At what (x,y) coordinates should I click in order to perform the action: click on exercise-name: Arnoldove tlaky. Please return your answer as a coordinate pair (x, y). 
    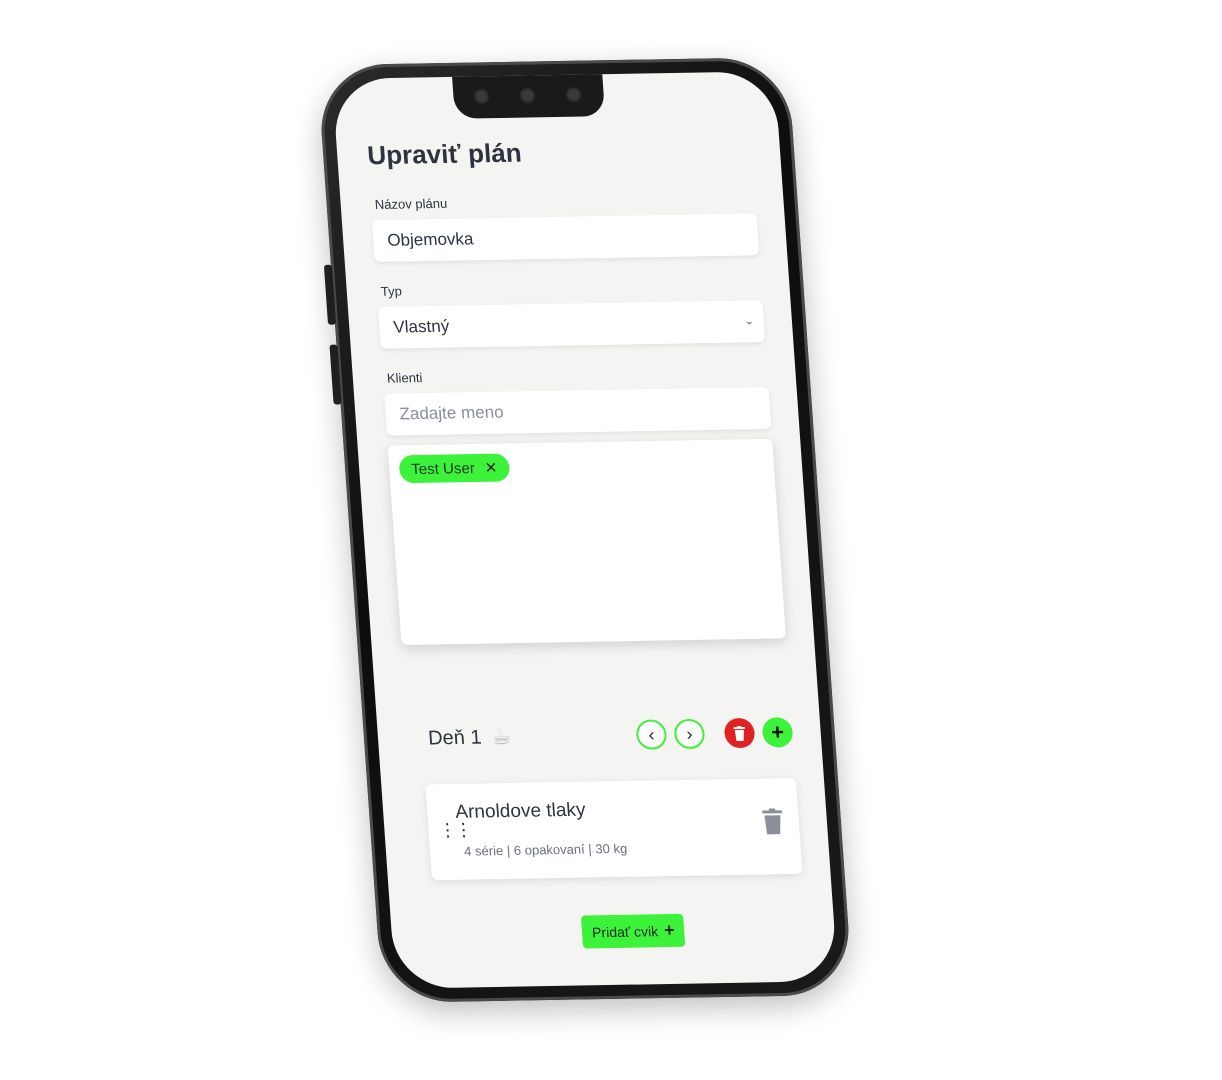
    Looking at the image, I should click on (520, 811).